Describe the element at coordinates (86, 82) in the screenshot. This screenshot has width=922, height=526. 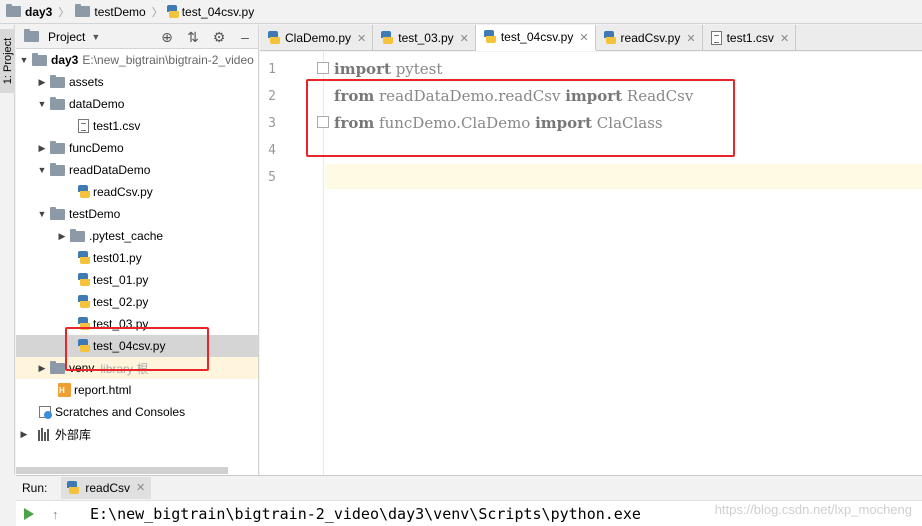
I see `tree-item-label: assets` at that location.